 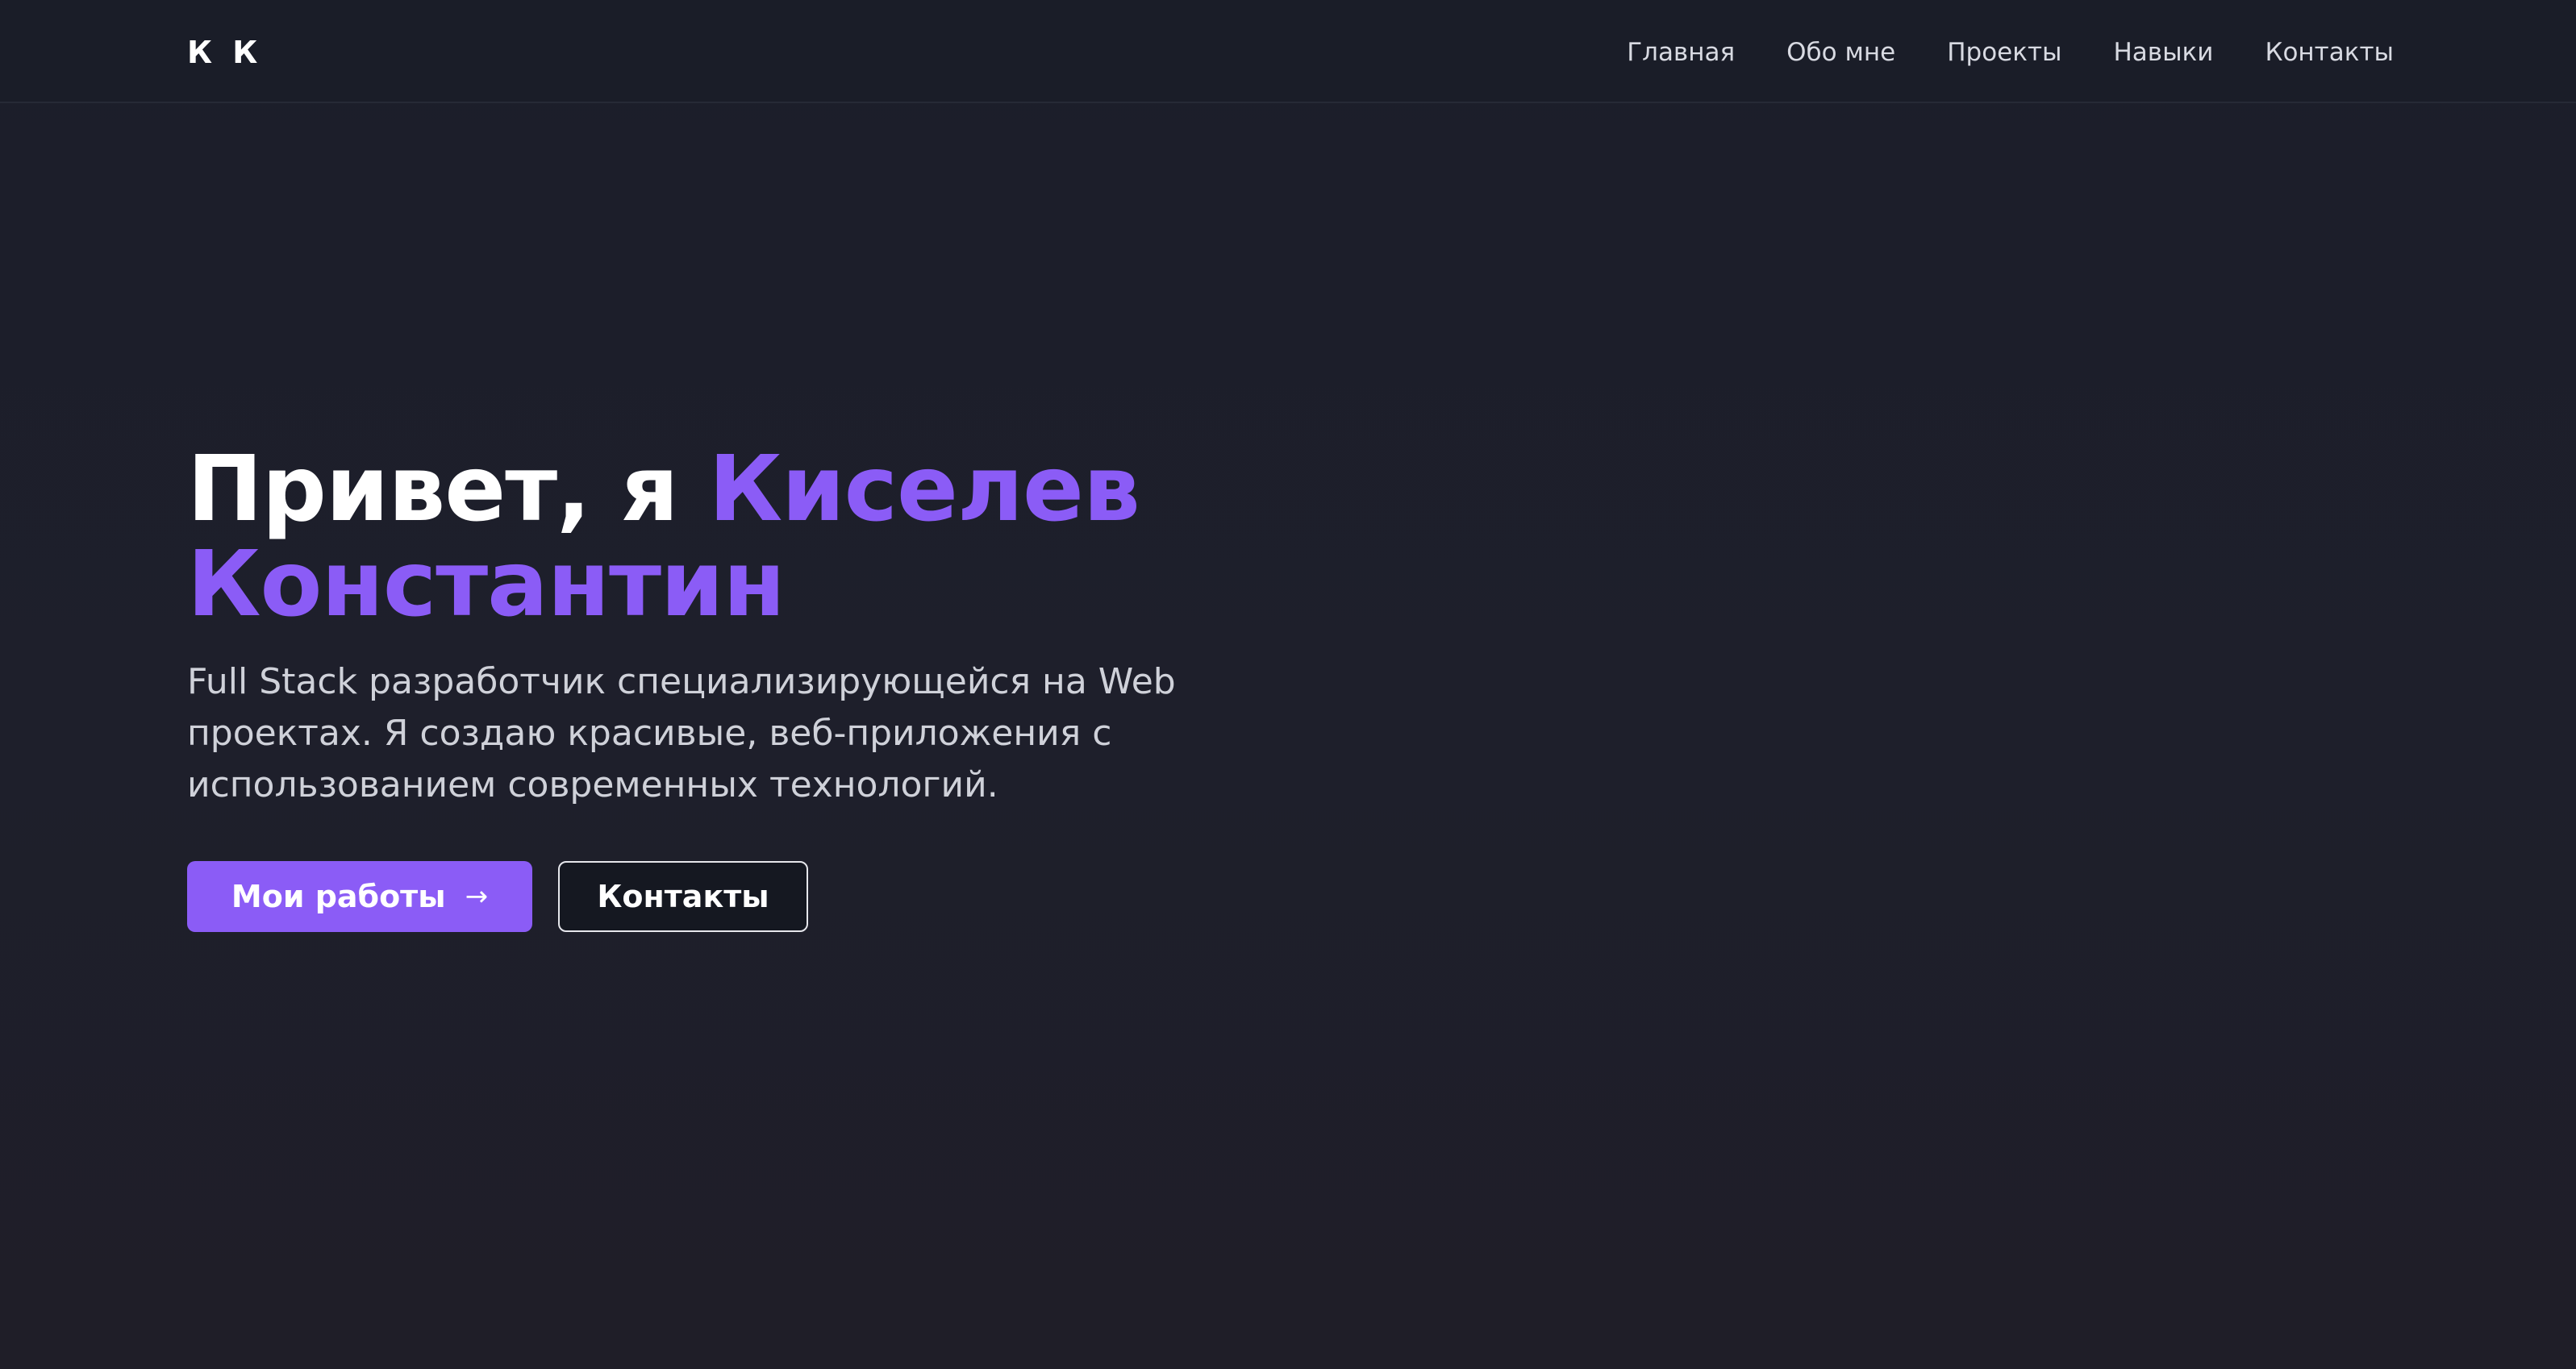 What do you see at coordinates (477, 896) in the screenshot?
I see `arrow-right-icon: →` at bounding box center [477, 896].